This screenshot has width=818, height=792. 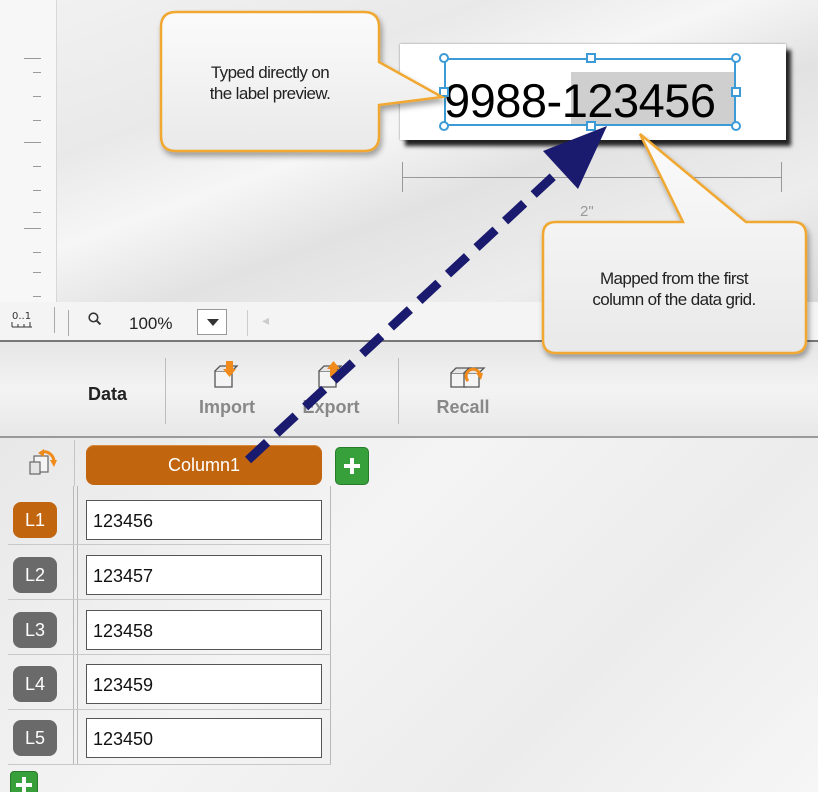 What do you see at coordinates (270, 72) in the screenshot?
I see `callout-typed-line1: Typed directly on` at bounding box center [270, 72].